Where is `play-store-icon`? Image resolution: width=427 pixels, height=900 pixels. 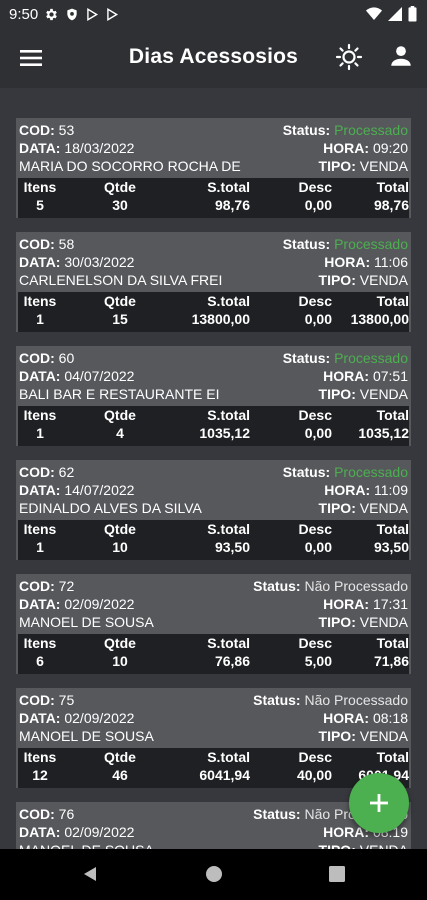 play-store-icon is located at coordinates (93, 14).